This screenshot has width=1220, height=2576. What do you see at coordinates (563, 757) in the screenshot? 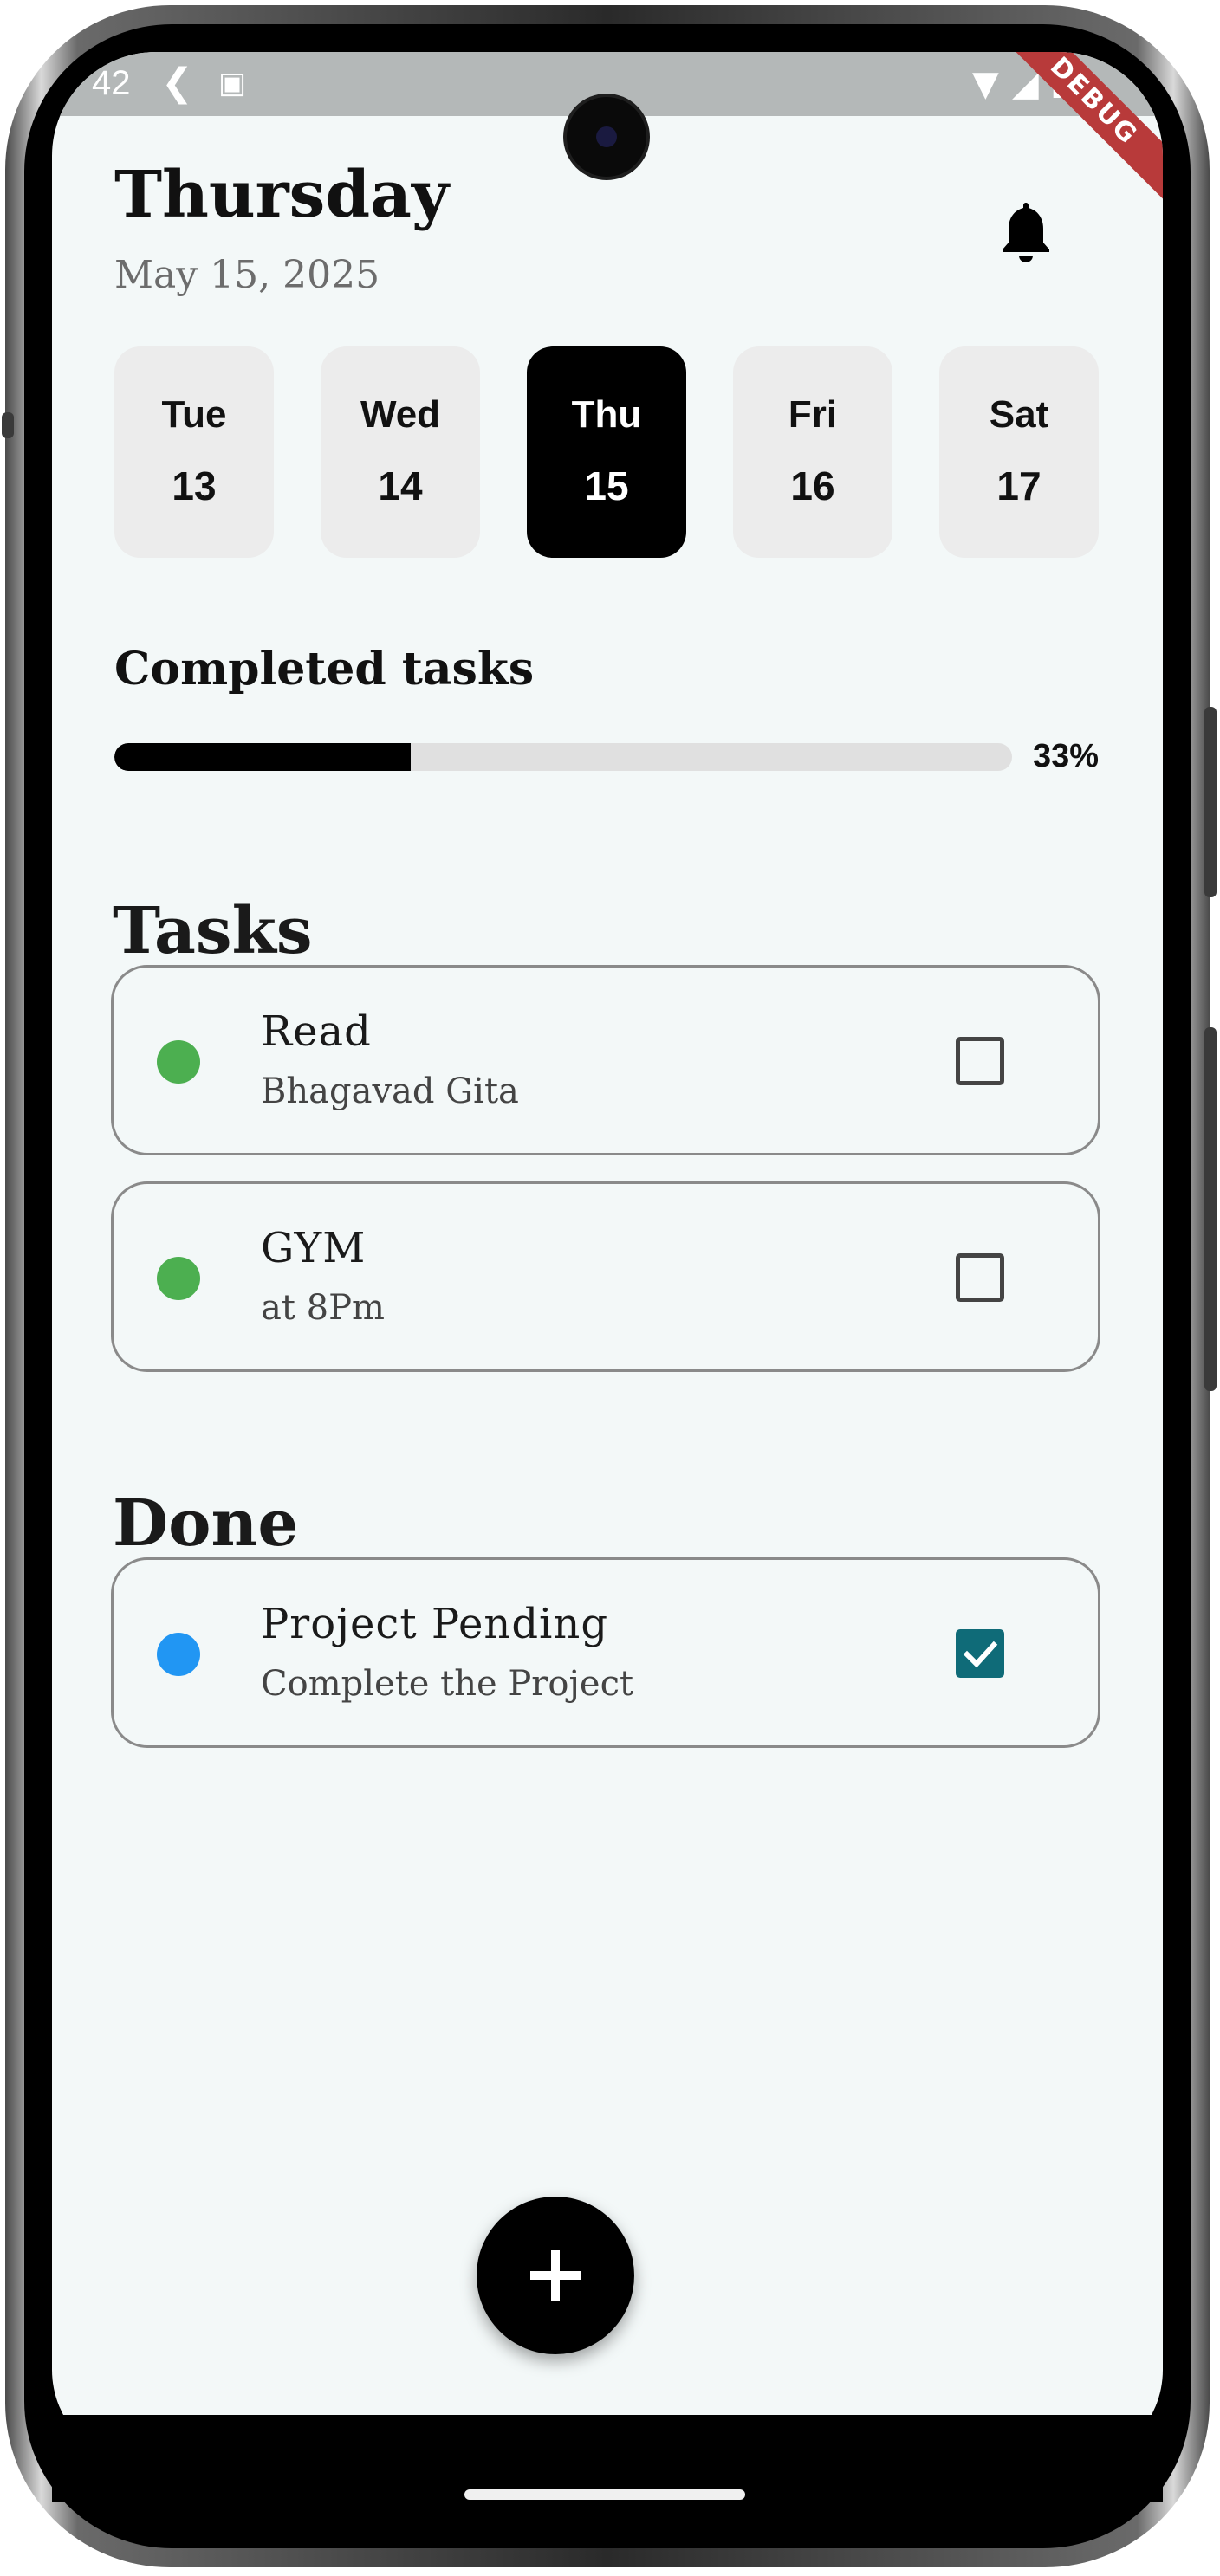
I see `progress-bar` at bounding box center [563, 757].